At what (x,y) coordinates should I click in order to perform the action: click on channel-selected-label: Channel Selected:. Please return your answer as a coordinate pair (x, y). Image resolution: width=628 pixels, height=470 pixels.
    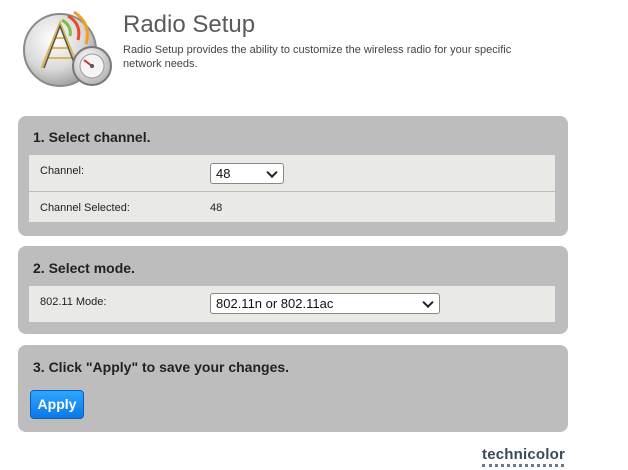
    Looking at the image, I should click on (85, 208).